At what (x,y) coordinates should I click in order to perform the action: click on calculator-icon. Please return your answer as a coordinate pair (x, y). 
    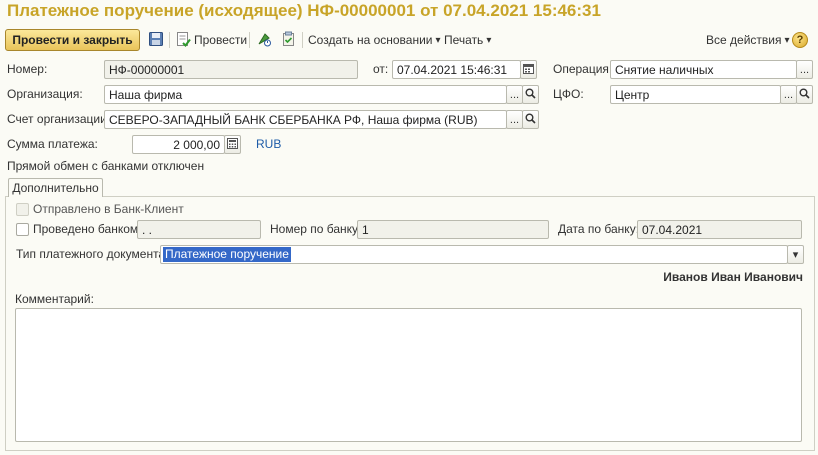
    Looking at the image, I should click on (232, 144).